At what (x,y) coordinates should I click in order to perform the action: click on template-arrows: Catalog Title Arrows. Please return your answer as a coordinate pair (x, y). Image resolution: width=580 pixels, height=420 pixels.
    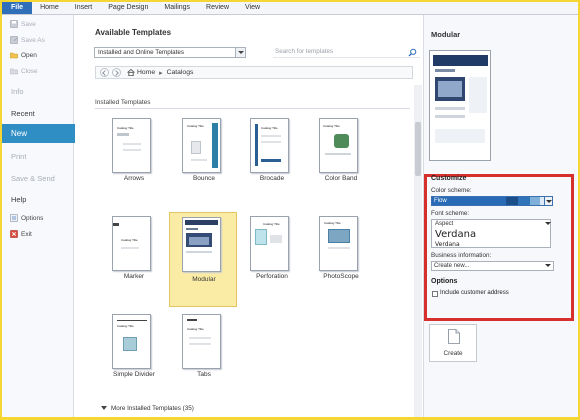
    Looking at the image, I should click on (134, 160).